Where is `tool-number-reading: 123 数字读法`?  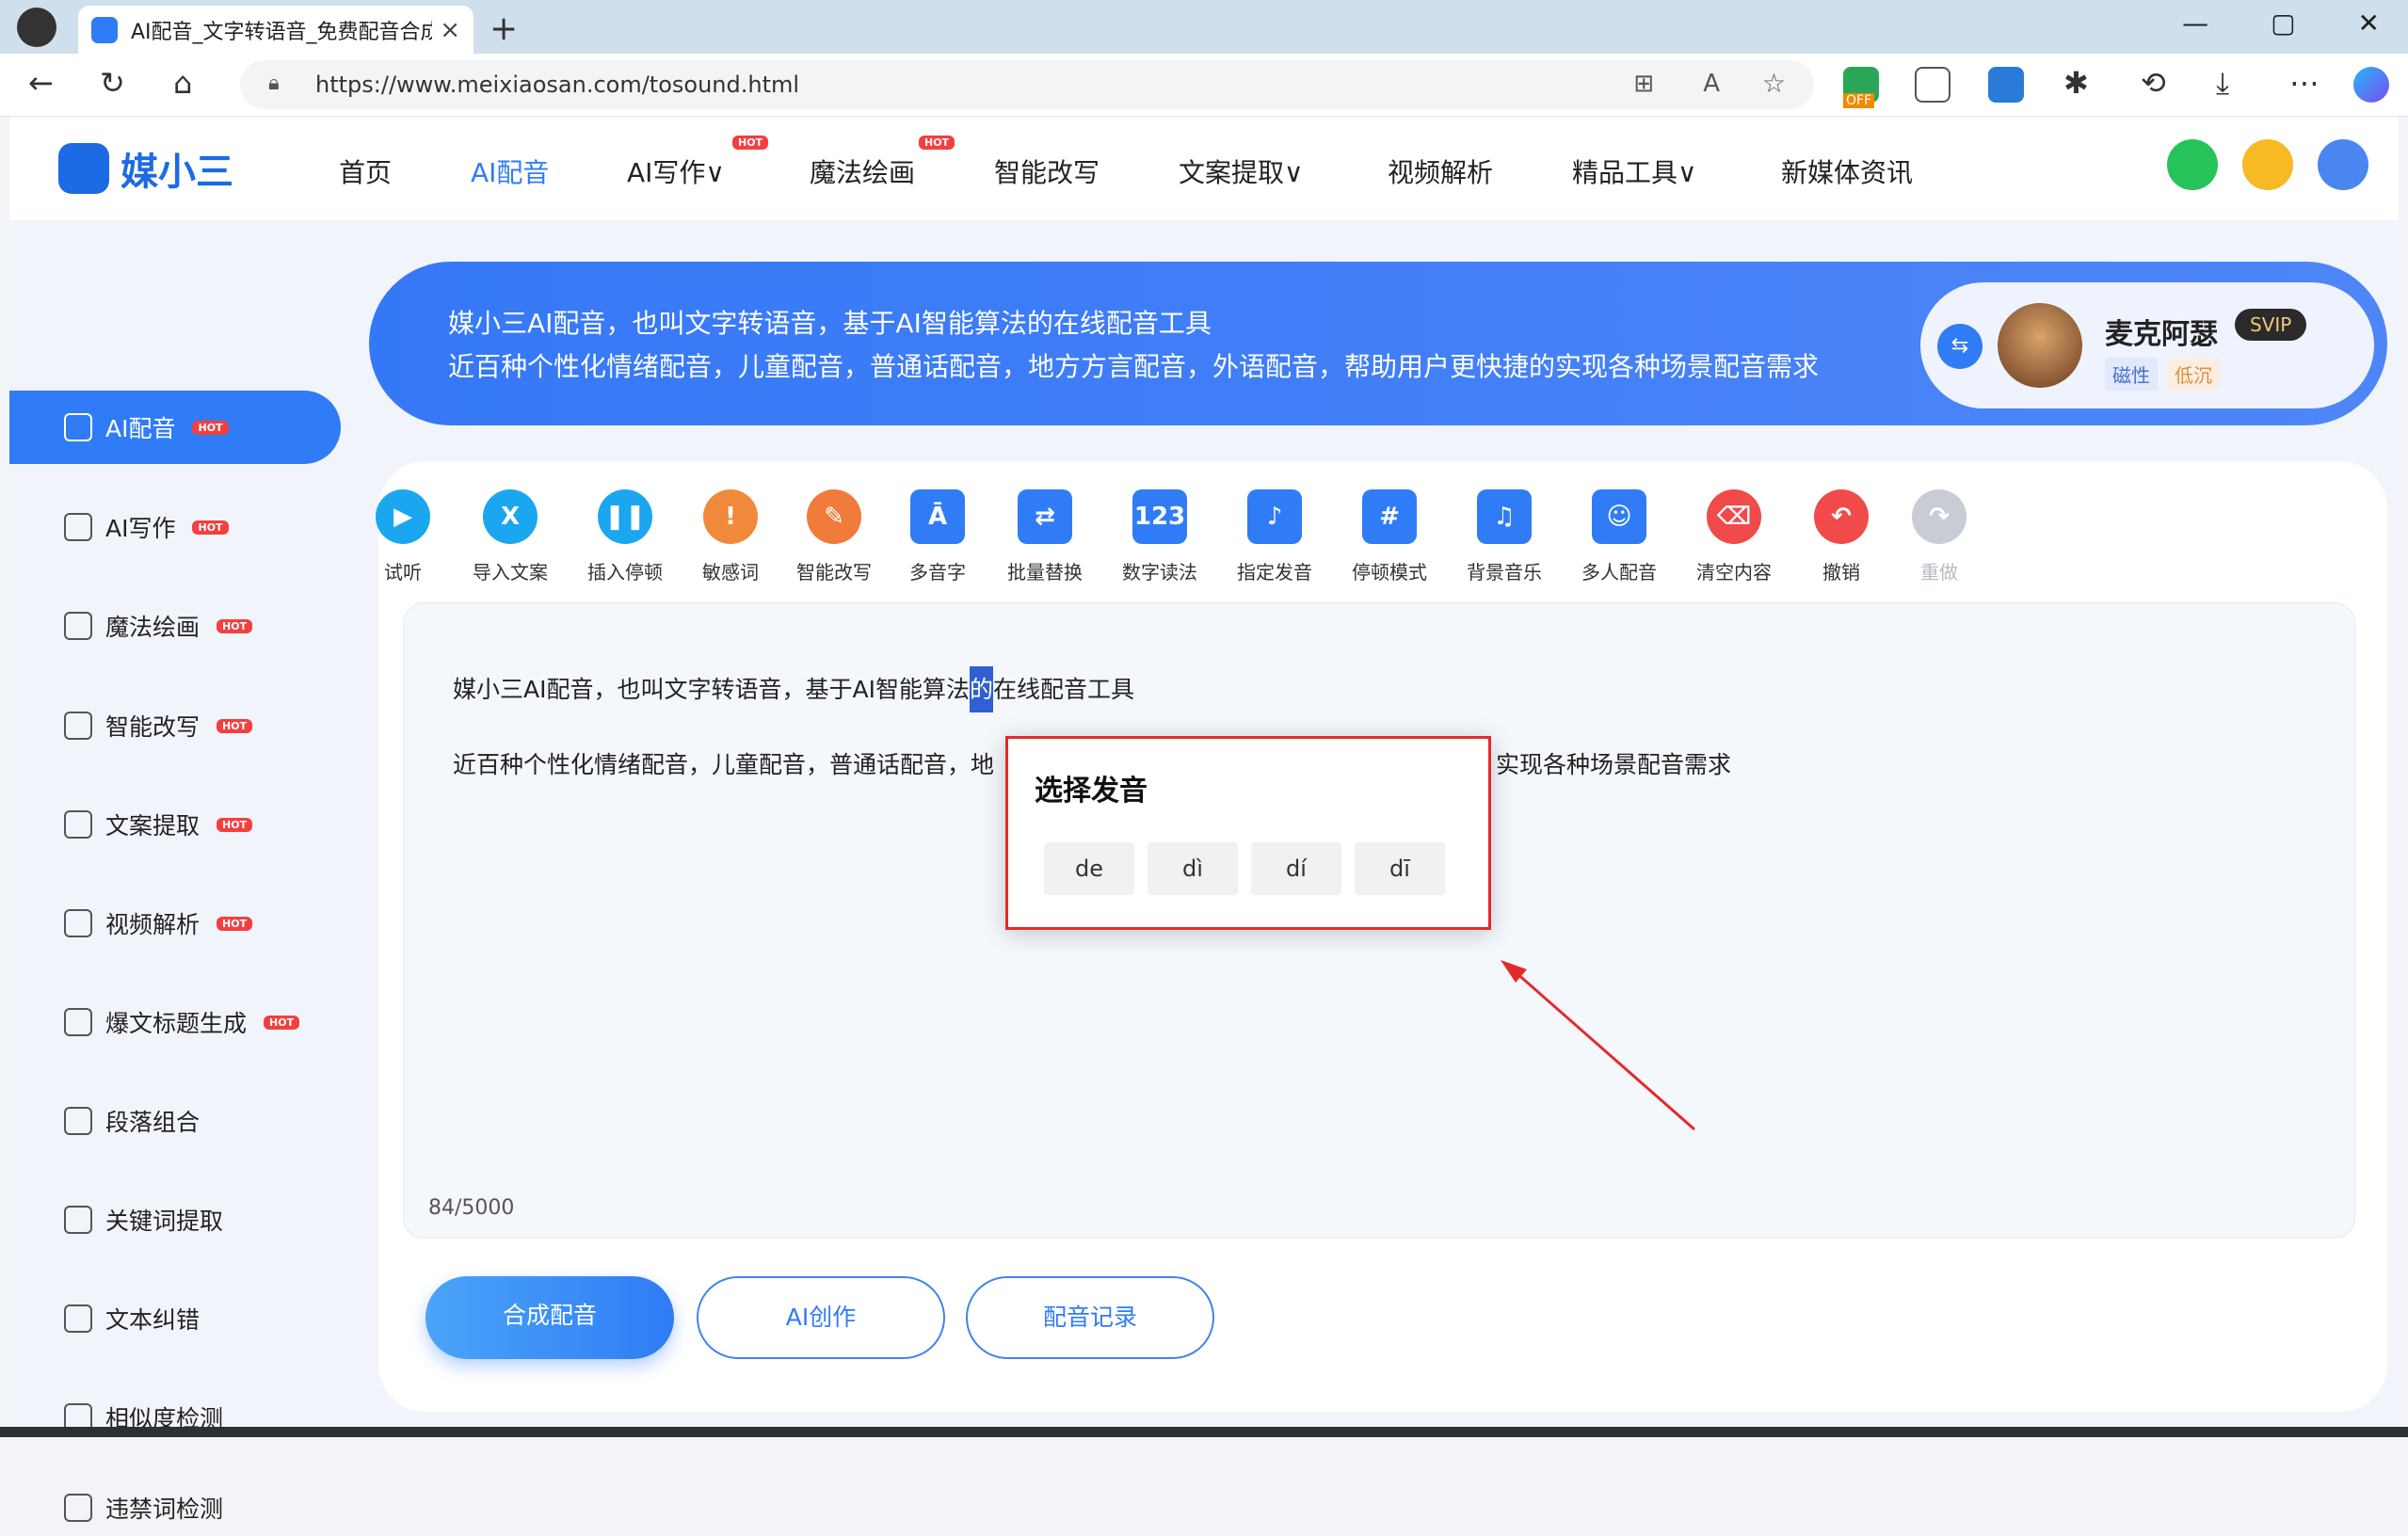
tool-number-reading: 123 数字读法 is located at coordinates (1159, 536).